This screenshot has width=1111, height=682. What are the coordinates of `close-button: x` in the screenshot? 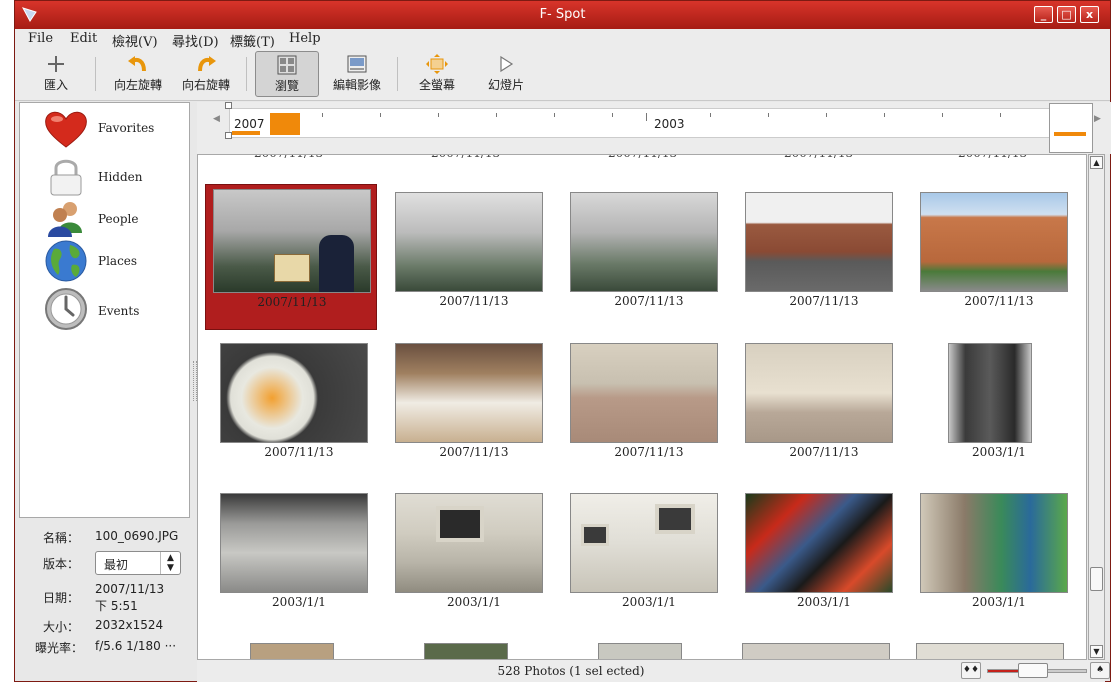 It's located at (1089, 14).